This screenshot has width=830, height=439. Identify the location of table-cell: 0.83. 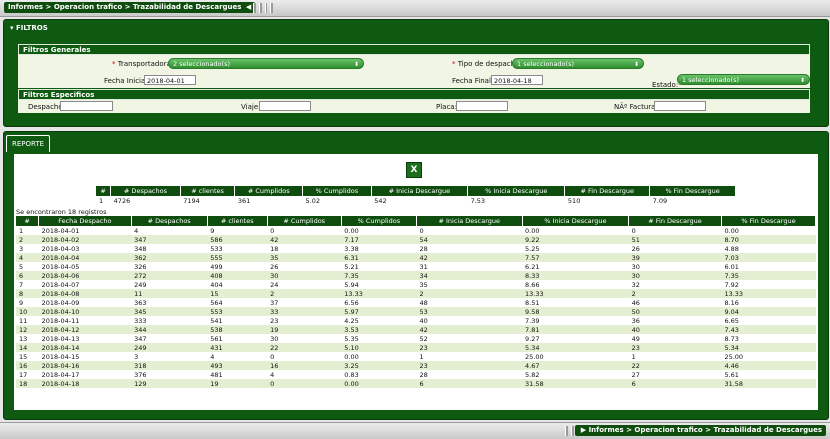
(379, 374).